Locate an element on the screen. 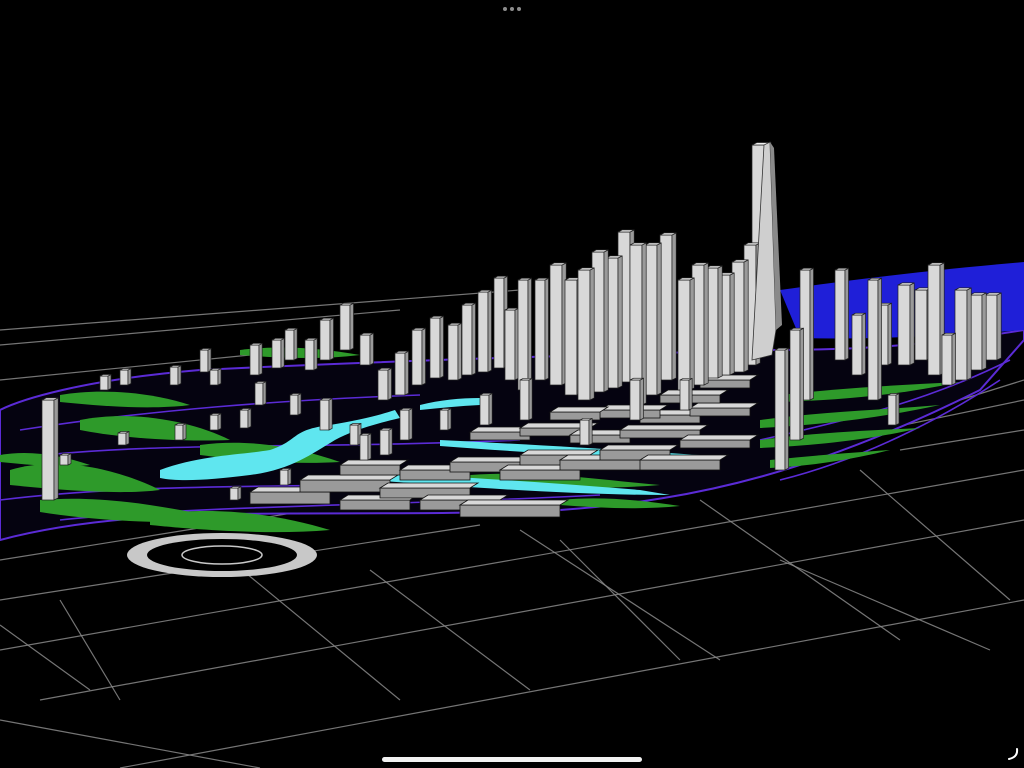 This screenshot has width=1024, height=768. plaza-inner is located at coordinates (222, 555).